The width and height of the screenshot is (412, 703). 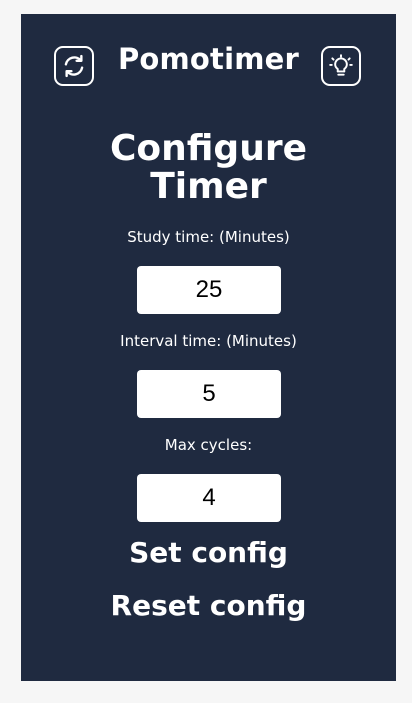 I want to click on page-heading: Configure Timer, so click(x=208, y=168).